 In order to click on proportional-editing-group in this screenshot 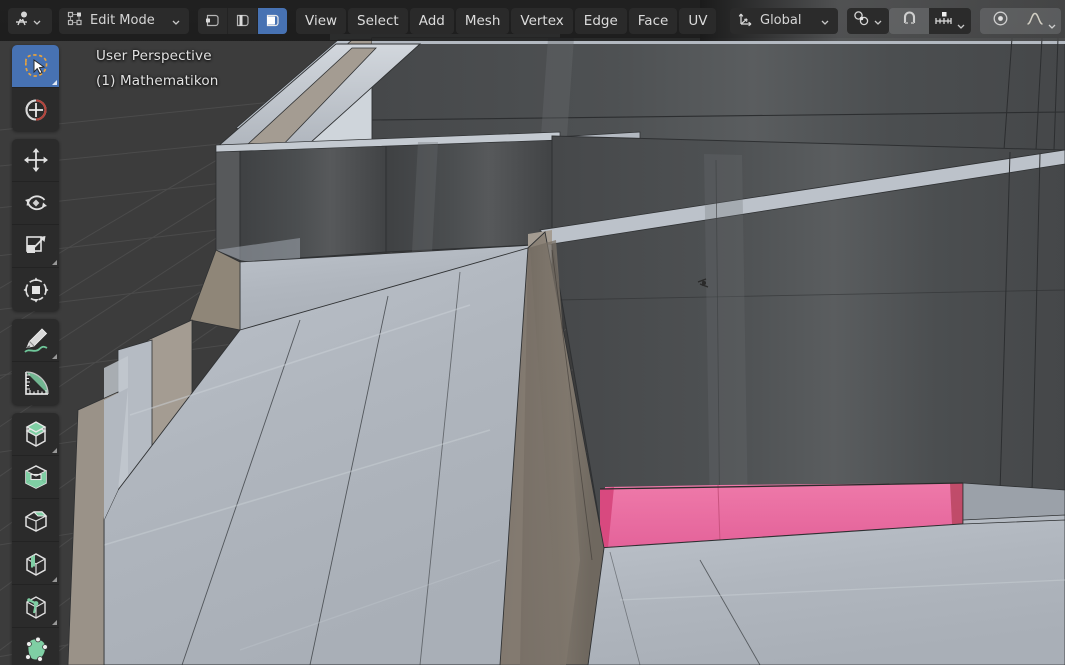, I will do `click(1020, 20)`.